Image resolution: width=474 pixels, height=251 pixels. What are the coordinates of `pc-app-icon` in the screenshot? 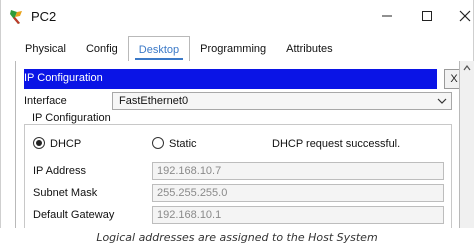 It's located at (17, 17).